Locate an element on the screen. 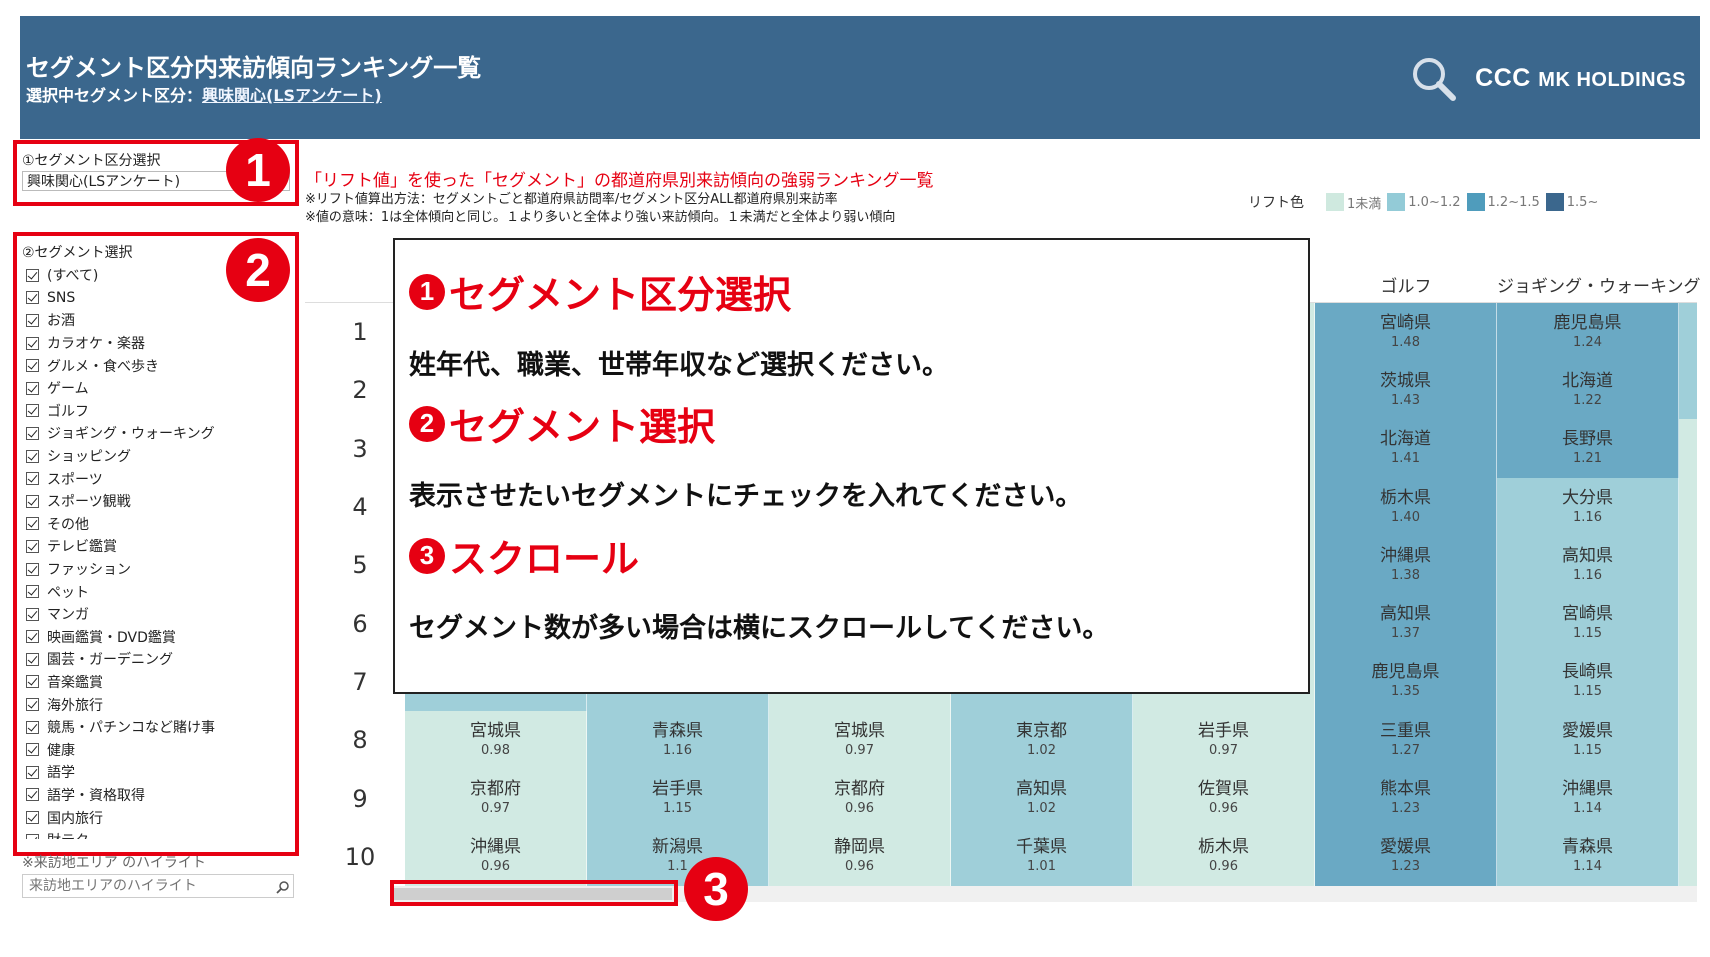  ranking-cell: 愛媛県 1.23 is located at coordinates (1406, 856).